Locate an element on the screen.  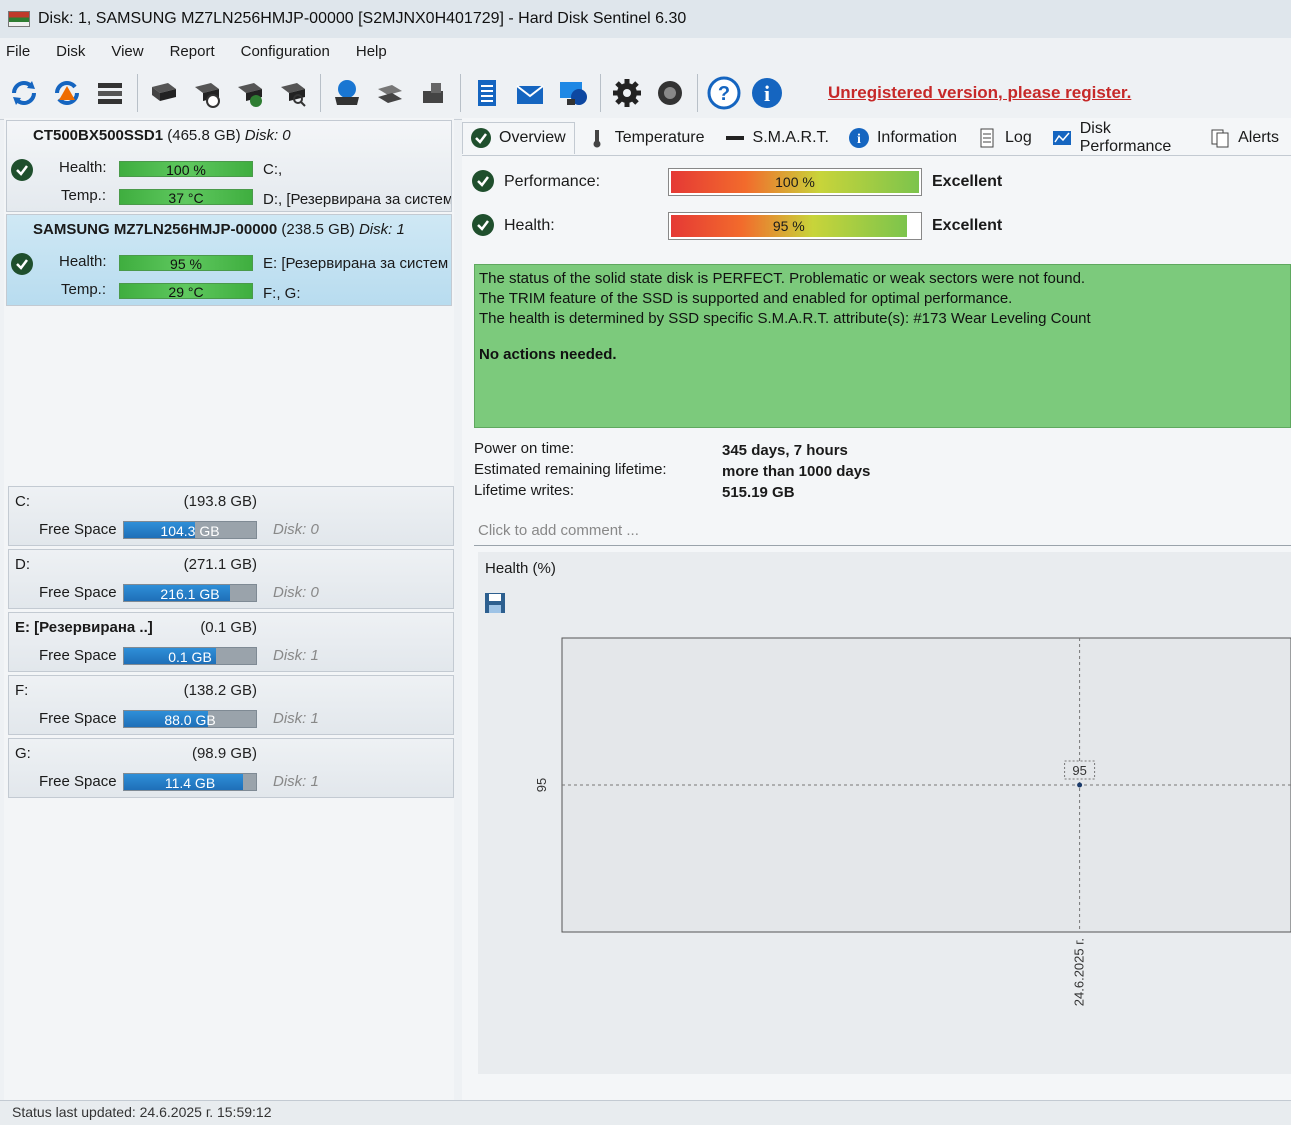
menu-view: View is located at coordinates (127, 51).